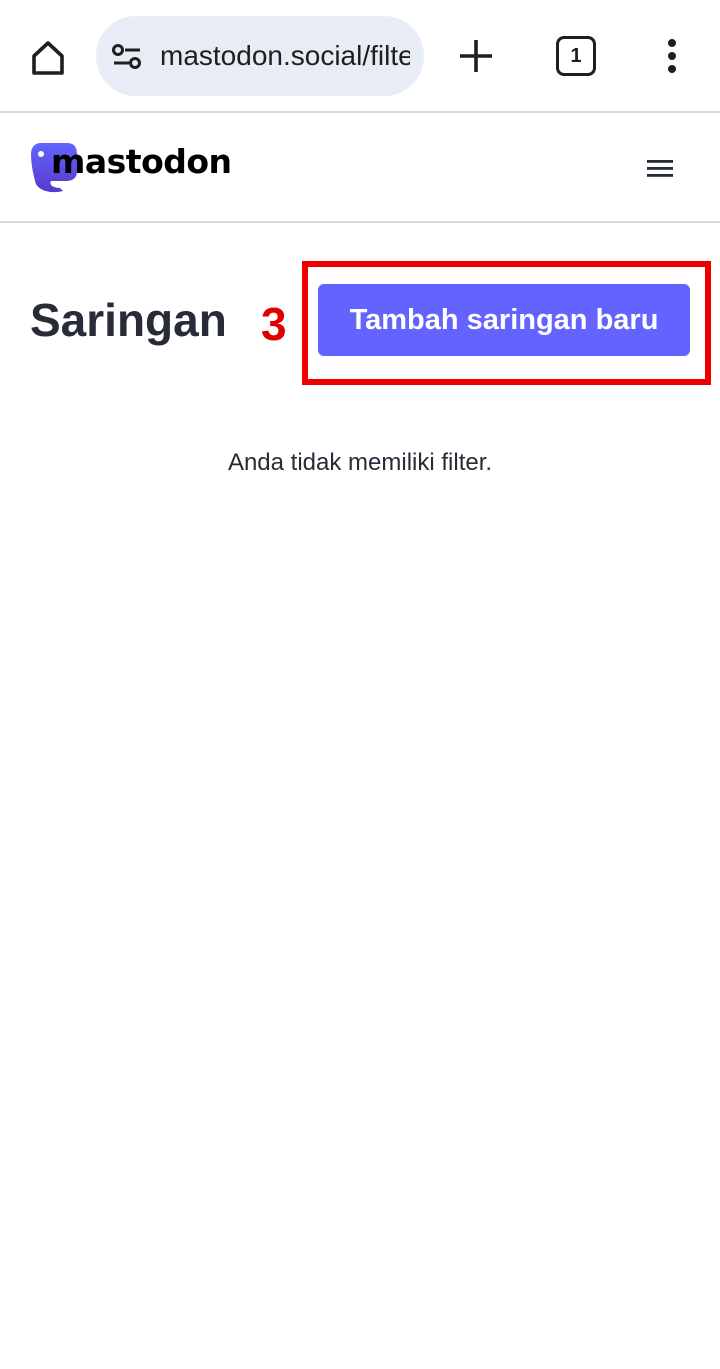 The height and width of the screenshot is (1369, 720). I want to click on more-vert-icon, so click(672, 56).